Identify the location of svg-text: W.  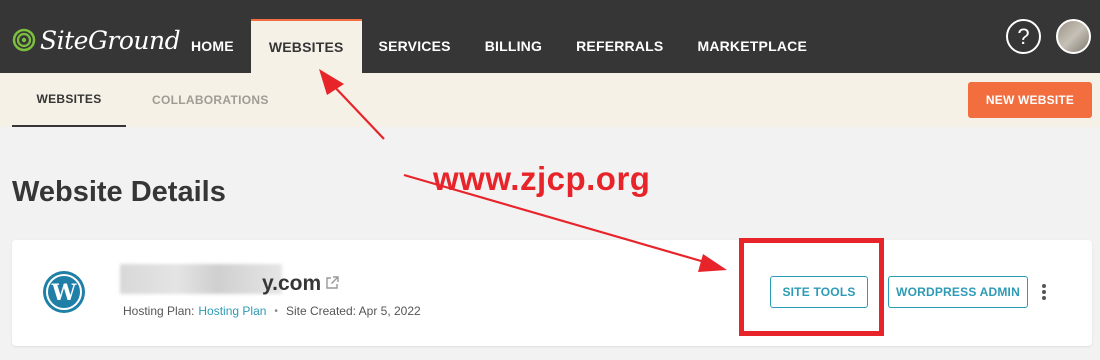
(64, 293).